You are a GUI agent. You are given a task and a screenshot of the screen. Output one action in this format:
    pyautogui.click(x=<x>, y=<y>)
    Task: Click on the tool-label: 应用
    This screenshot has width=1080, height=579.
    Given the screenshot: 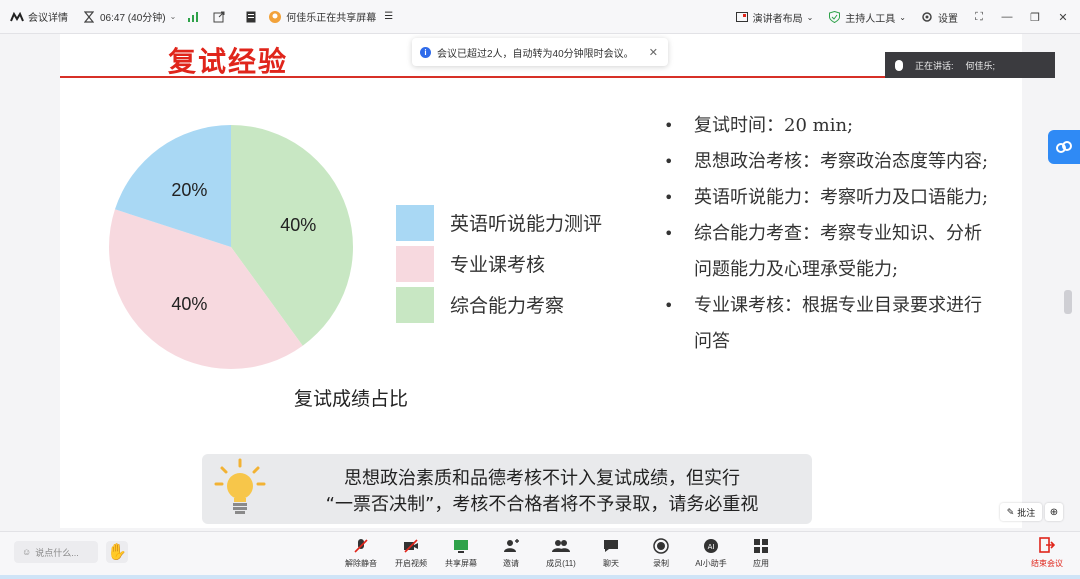 What is the action you would take?
    pyautogui.click(x=761, y=563)
    